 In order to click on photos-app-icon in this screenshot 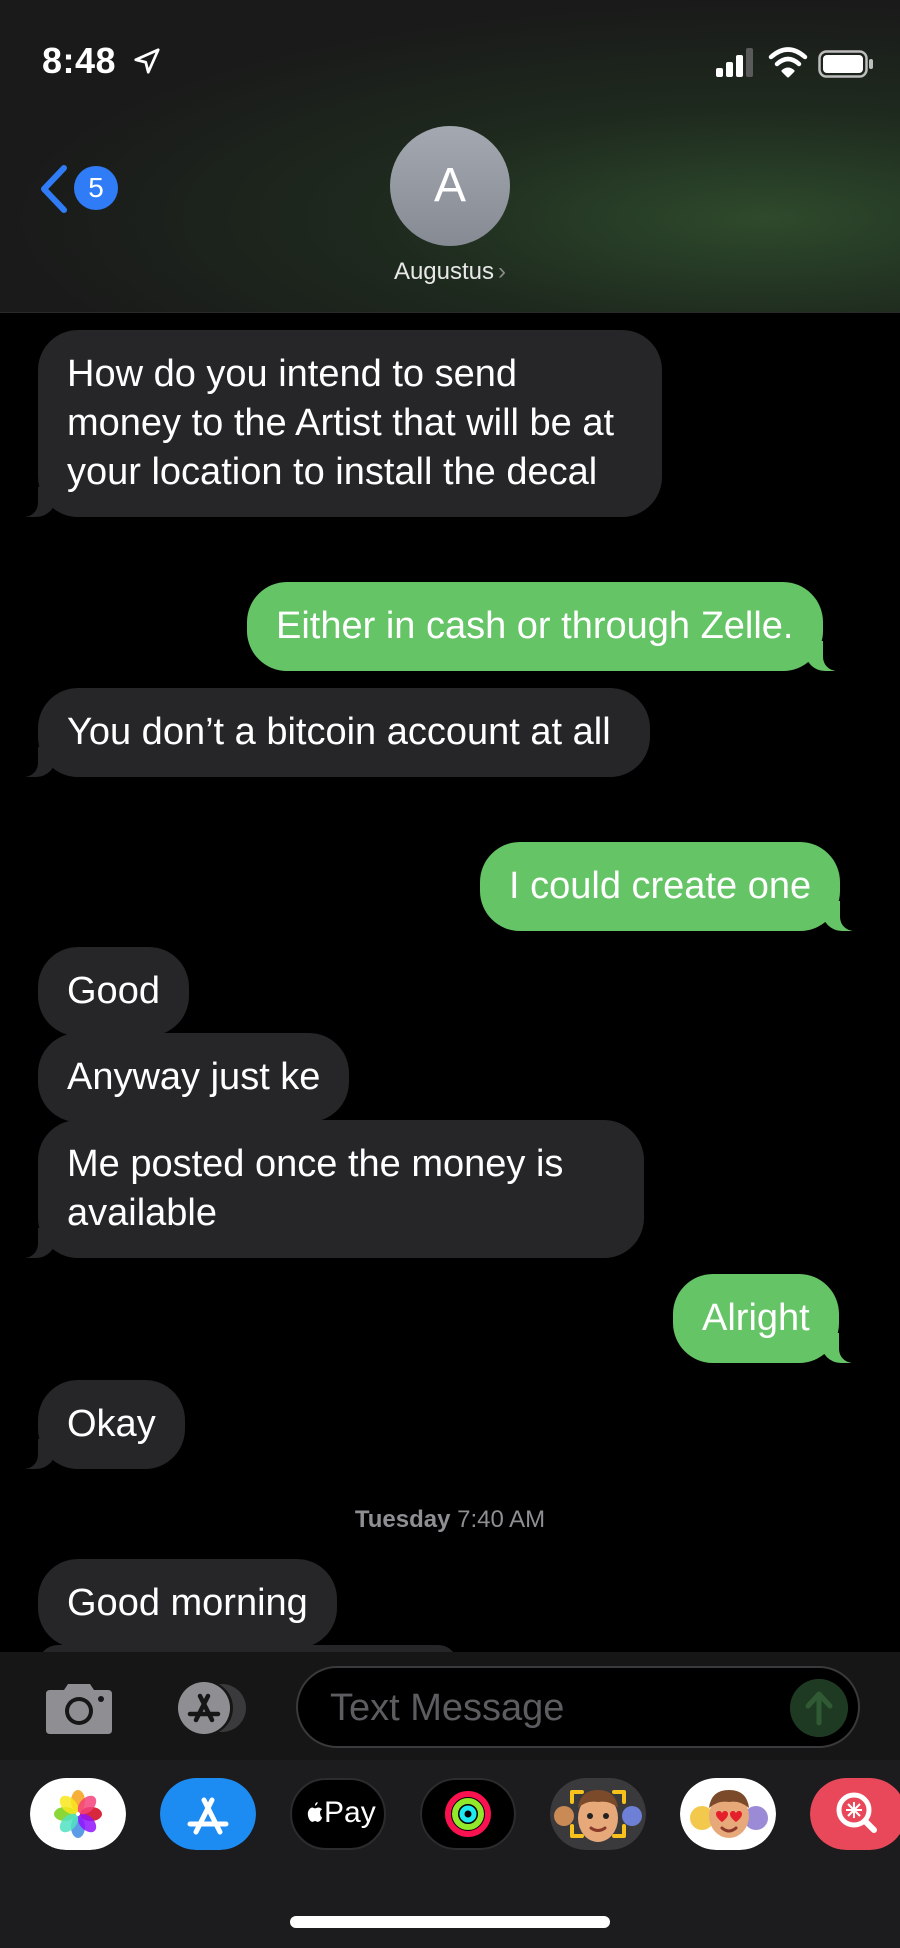, I will do `click(78, 1814)`.